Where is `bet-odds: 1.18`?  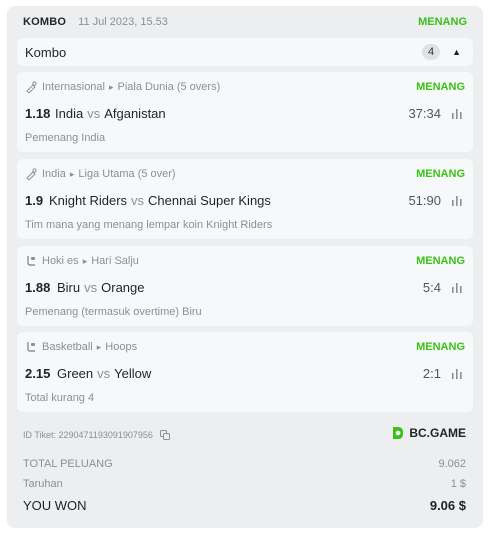
bet-odds: 1.18 is located at coordinates (38, 113).